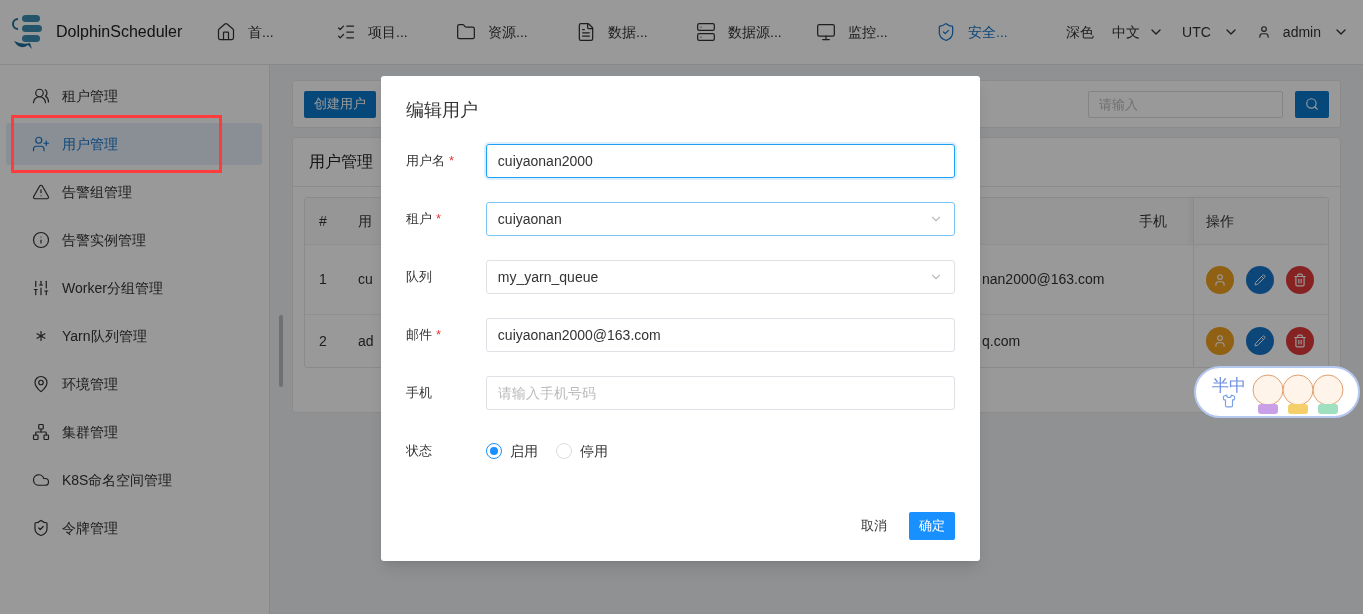 The height and width of the screenshot is (614, 1363). What do you see at coordinates (134, 192) in the screenshot?
I see `sidebar-item: 告警组管理` at bounding box center [134, 192].